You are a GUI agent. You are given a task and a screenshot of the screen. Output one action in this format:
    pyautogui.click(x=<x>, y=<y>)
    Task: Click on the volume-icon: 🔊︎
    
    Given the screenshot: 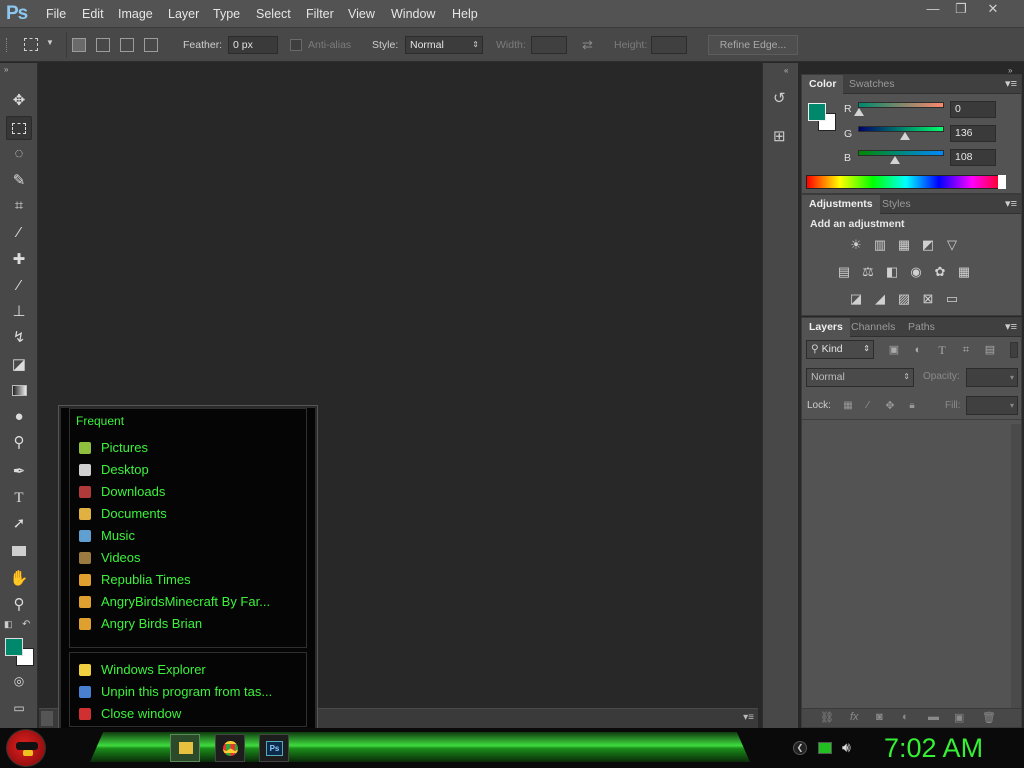 What is the action you would take?
    pyautogui.click(x=846, y=747)
    